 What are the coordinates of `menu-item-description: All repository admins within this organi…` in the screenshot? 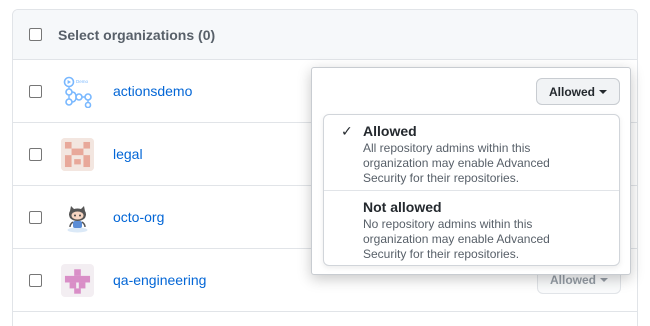 It's located at (456, 163).